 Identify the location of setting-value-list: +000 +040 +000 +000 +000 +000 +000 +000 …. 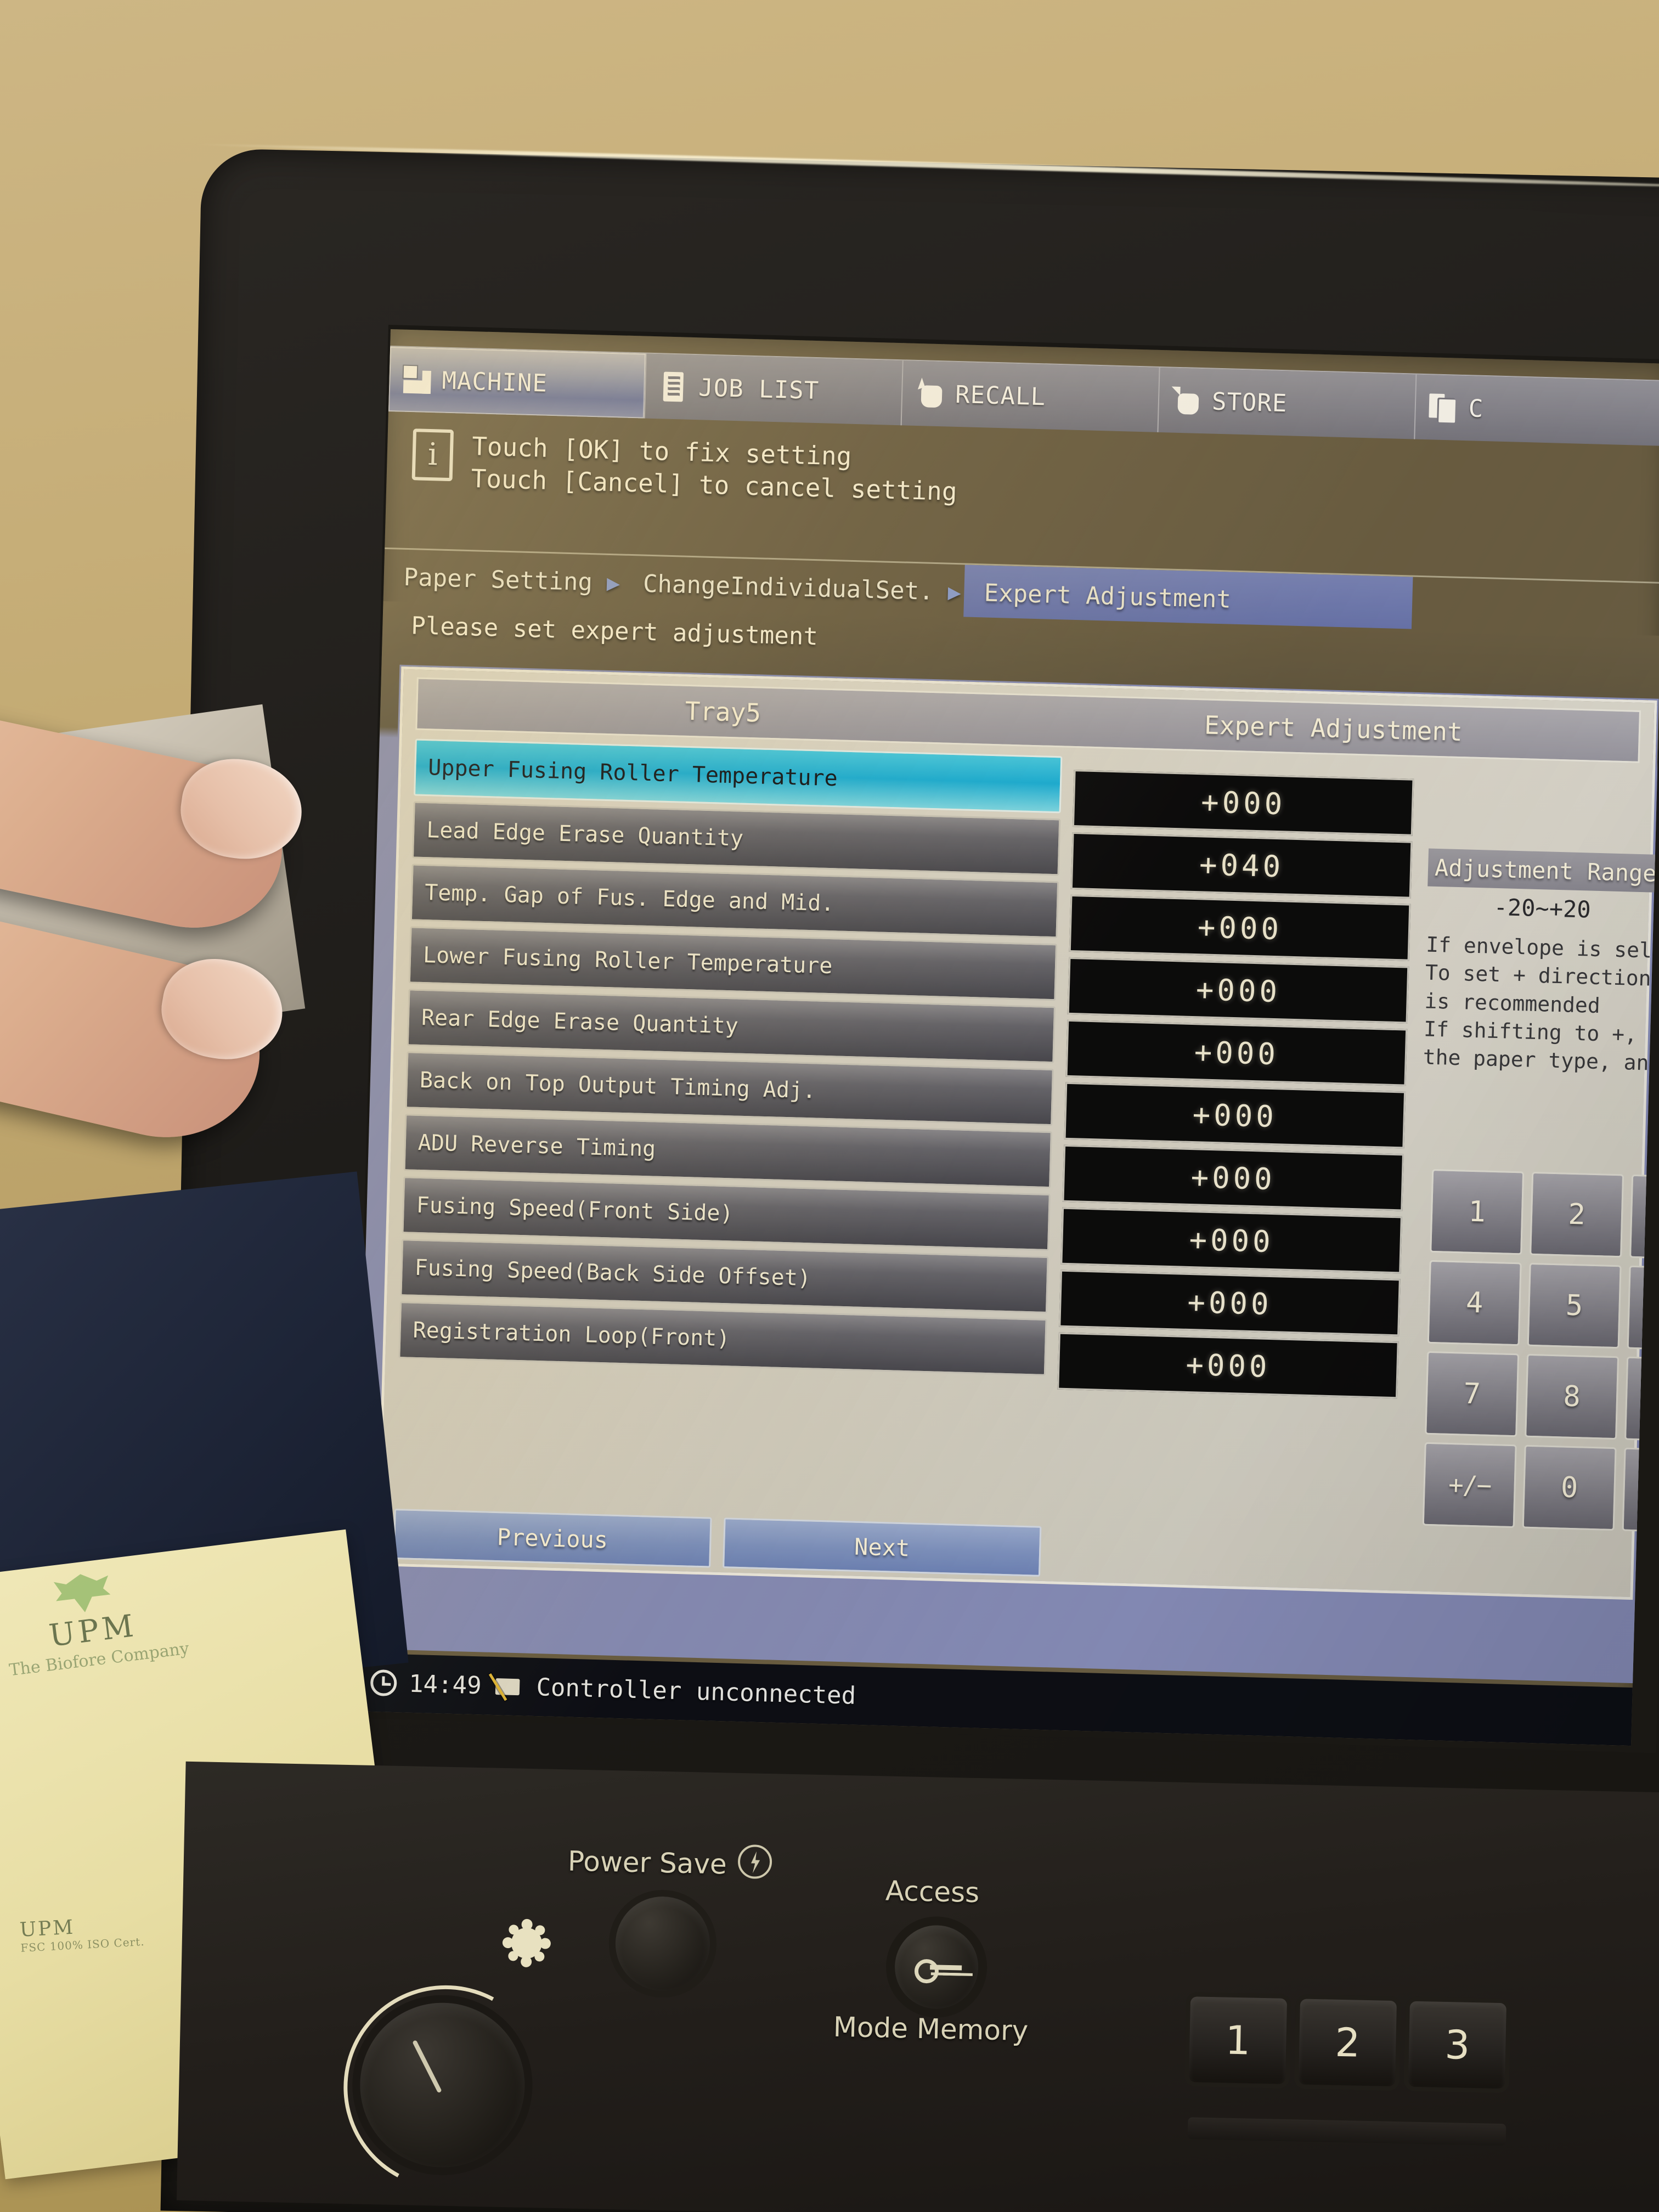
(1235, 1086).